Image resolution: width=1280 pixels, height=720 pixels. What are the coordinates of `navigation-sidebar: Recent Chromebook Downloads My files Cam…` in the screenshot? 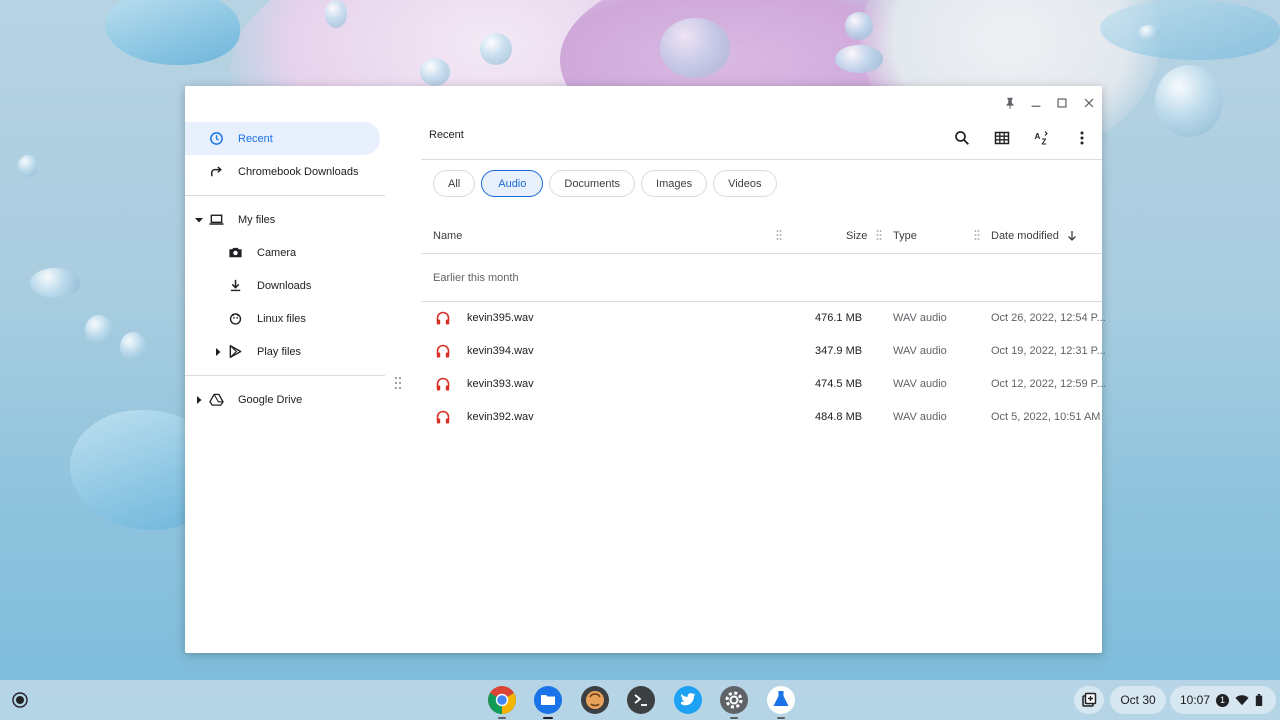 It's located at (285, 269).